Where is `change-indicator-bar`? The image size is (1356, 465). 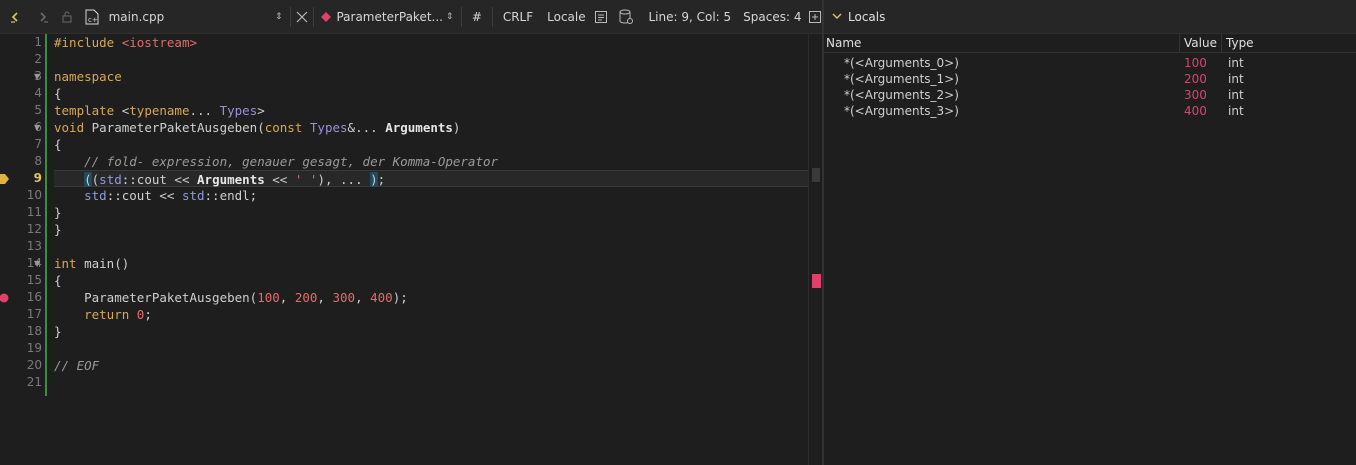
change-indicator-bar is located at coordinates (46, 215).